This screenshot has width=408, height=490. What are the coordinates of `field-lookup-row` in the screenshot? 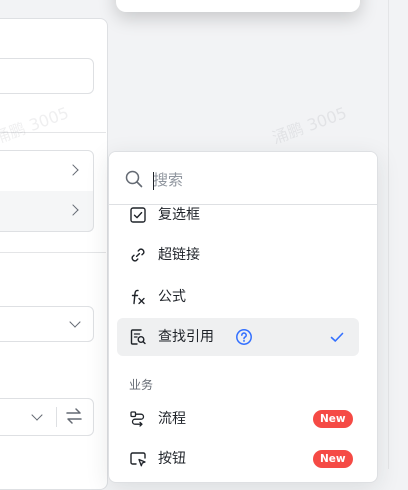 It's located at (47, 211).